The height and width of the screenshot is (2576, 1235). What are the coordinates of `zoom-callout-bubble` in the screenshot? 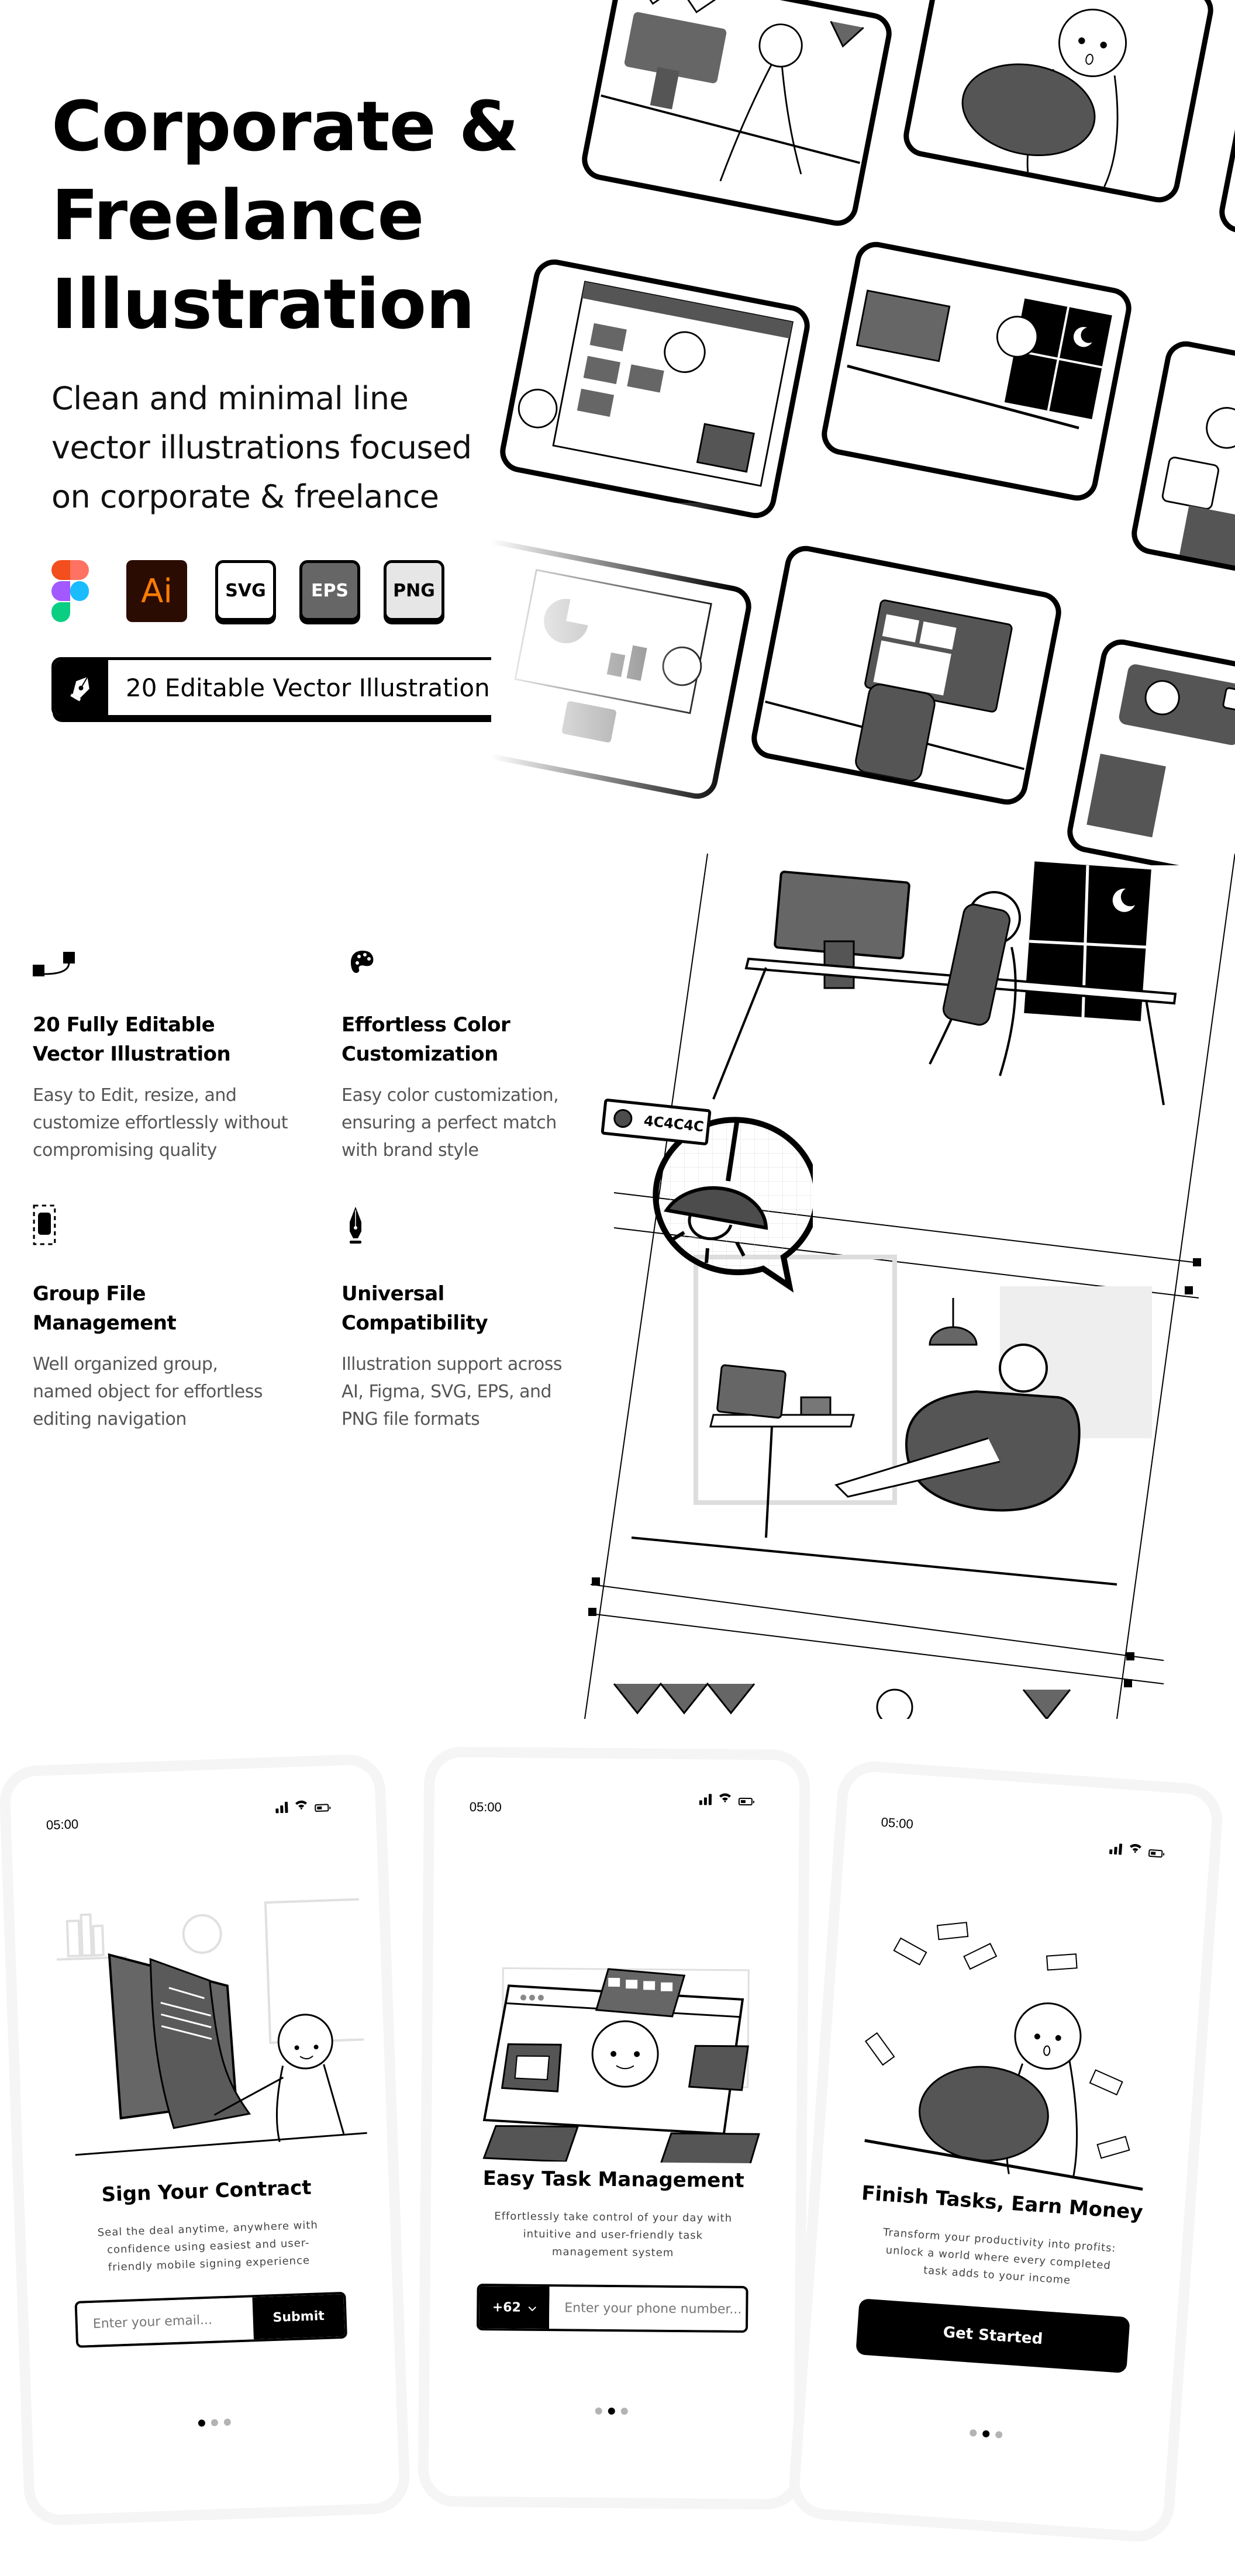 It's located at (733, 1205).